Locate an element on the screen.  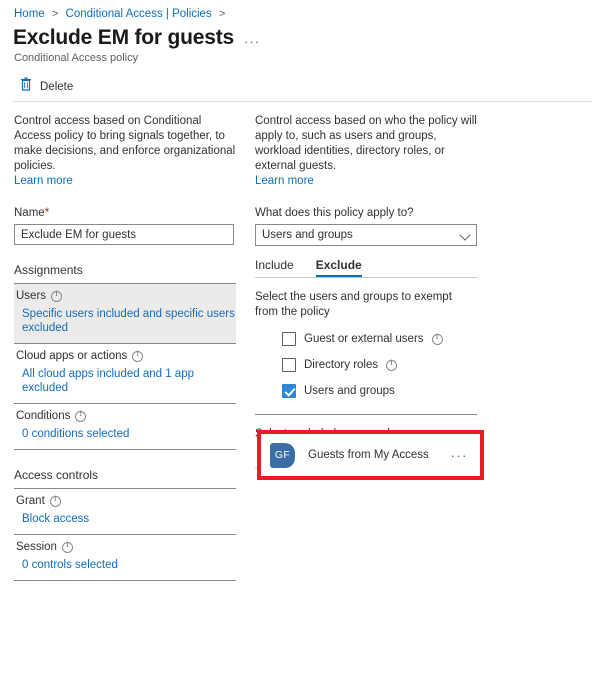
page-title-row: Exclude EM for guests ··· is located at coordinates (136, 38).